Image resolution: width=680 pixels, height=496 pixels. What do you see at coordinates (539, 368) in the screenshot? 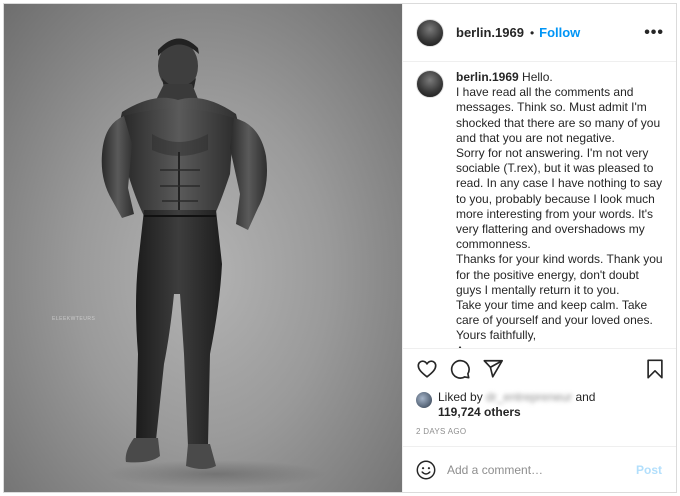
I see `action-bar` at bounding box center [539, 368].